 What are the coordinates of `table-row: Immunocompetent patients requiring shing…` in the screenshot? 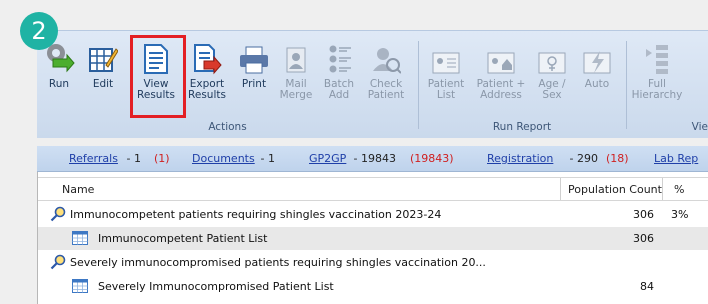 It's located at (373, 214).